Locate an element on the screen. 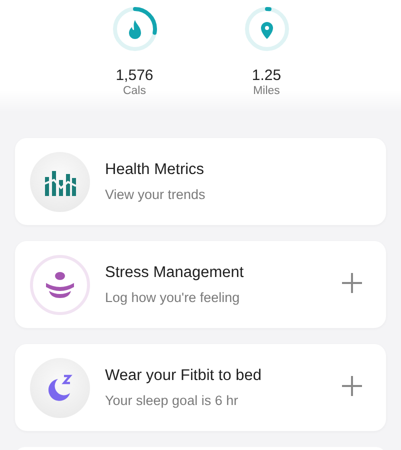 The height and width of the screenshot is (450, 401). card-subtitle: Your sleep goal is 6 hr is located at coordinates (172, 400).